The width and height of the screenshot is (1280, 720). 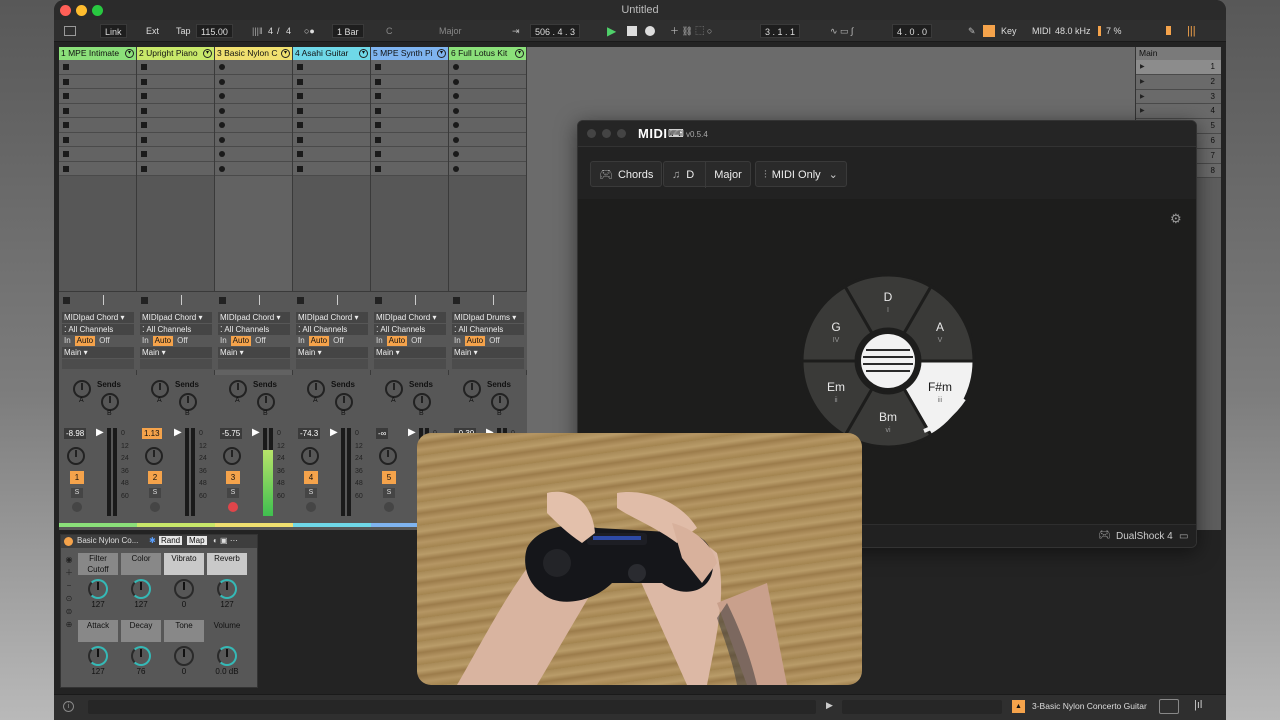 I want to click on monitor-auto-button: Auto, so click(x=163, y=341).